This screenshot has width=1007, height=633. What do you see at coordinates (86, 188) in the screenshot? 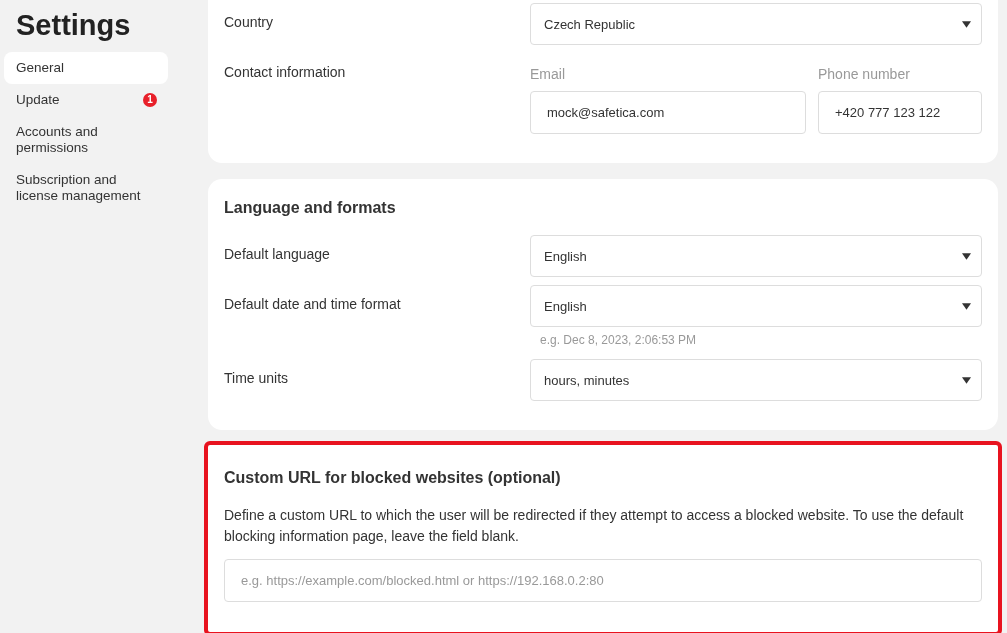
I see `sidebar-item: Subscription and license management` at bounding box center [86, 188].